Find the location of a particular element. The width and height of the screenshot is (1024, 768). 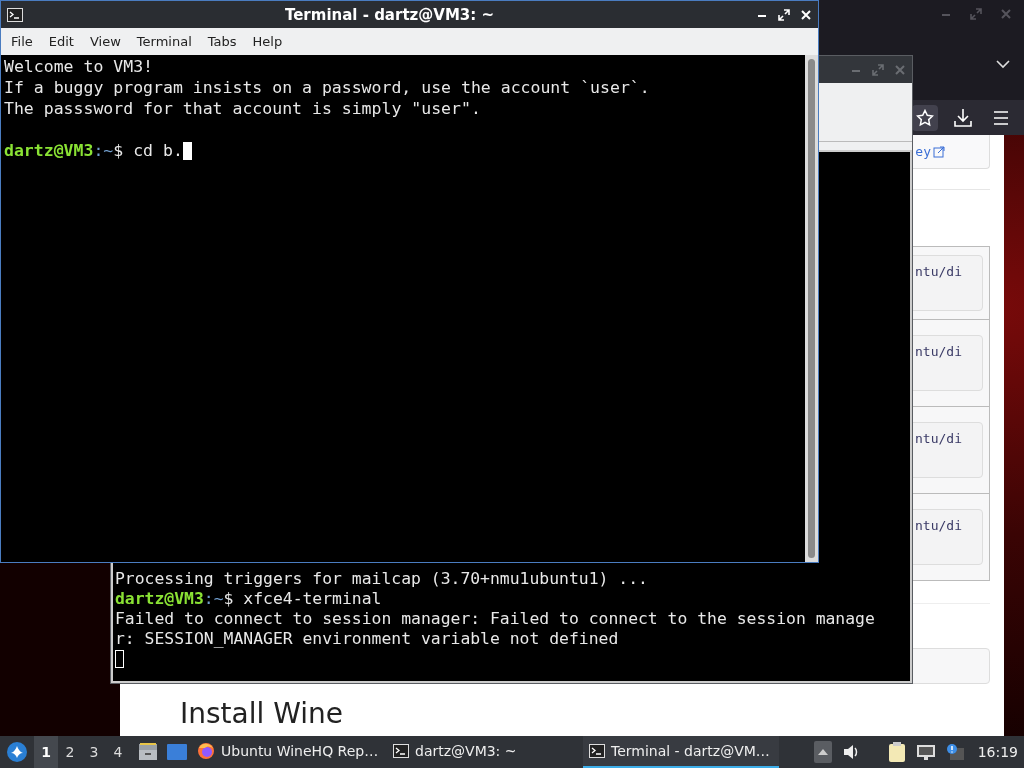

output-line: r: SESSION_MANAGER environment variable not defined is located at coordinates (367, 639).